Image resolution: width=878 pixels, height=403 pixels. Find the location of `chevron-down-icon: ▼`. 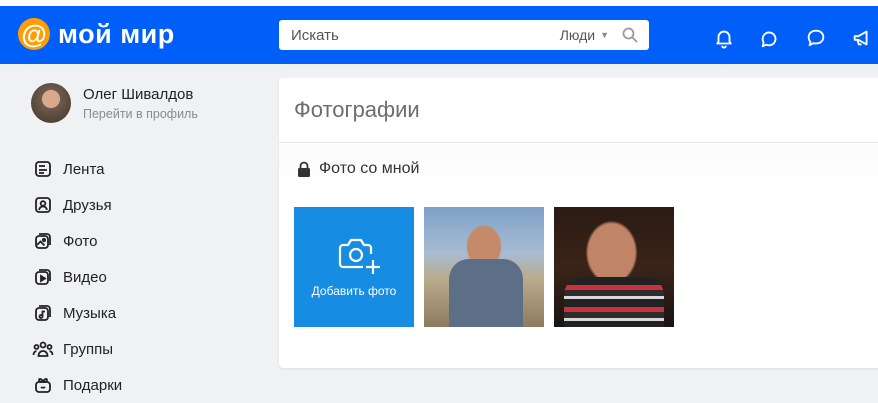

chevron-down-icon: ▼ is located at coordinates (604, 35).